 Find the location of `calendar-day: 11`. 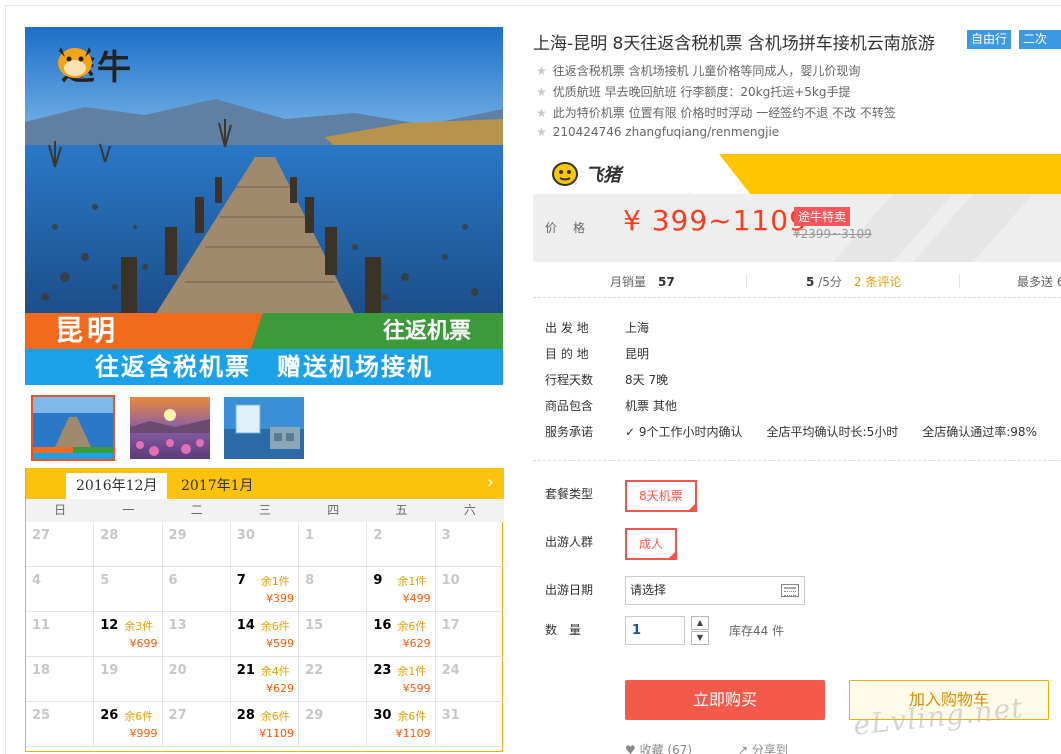

calendar-day: 11 is located at coordinates (60, 634).